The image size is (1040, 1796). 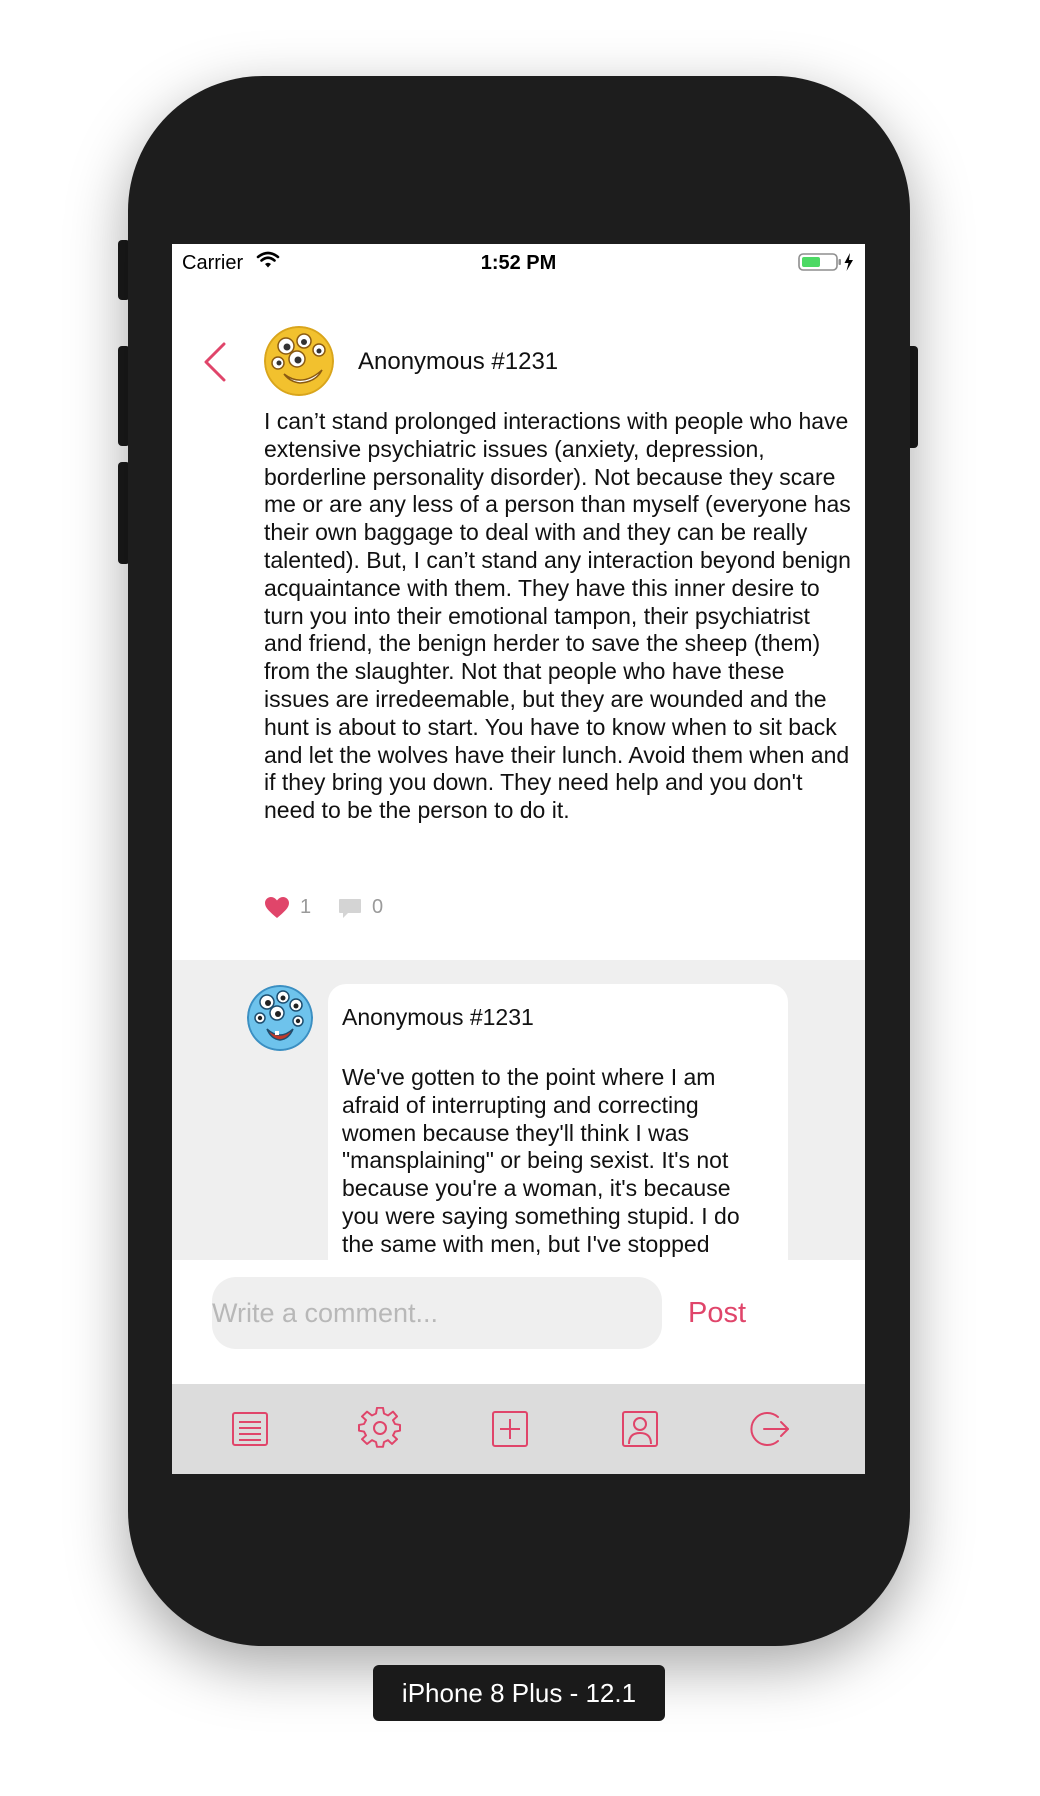 I want to click on comment-composer: Post, so click(x=518, y=1322).